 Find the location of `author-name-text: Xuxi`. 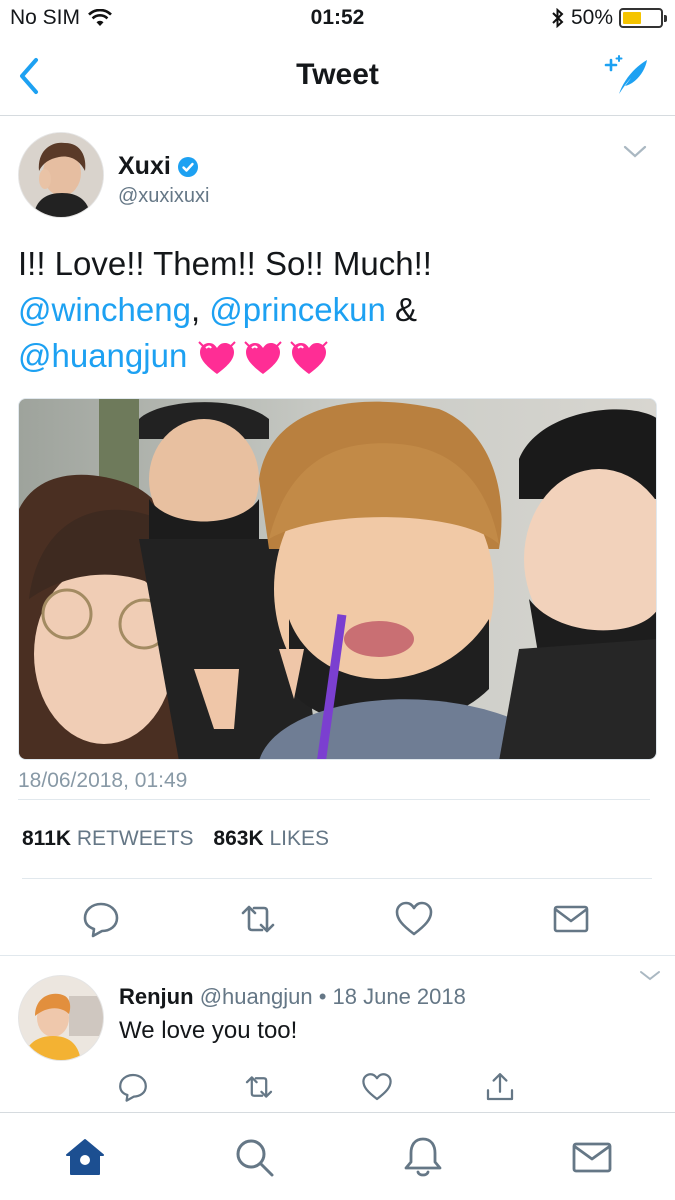

author-name-text: Xuxi is located at coordinates (144, 166).